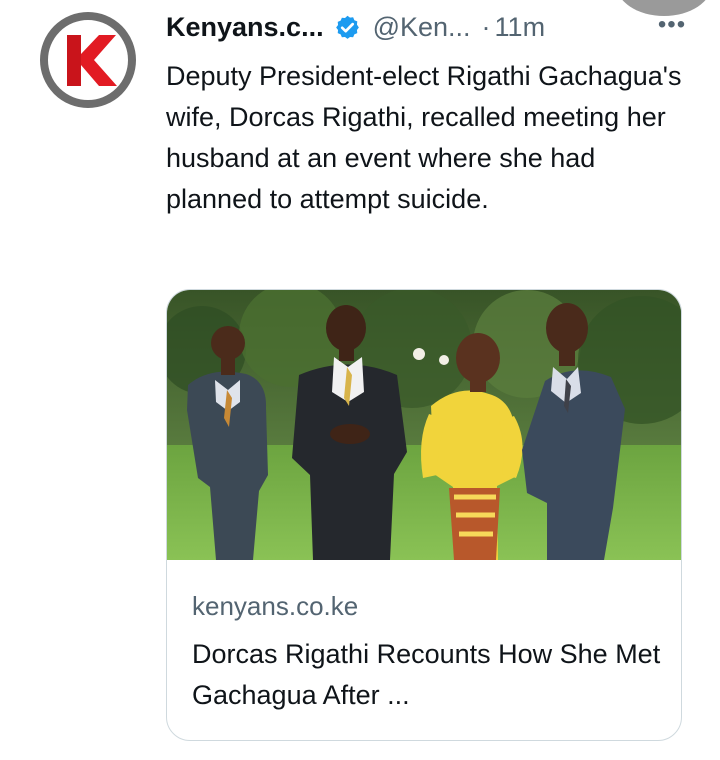 This screenshot has width=720, height=760. I want to click on card-domain: kenyans.co.ke, so click(275, 606).